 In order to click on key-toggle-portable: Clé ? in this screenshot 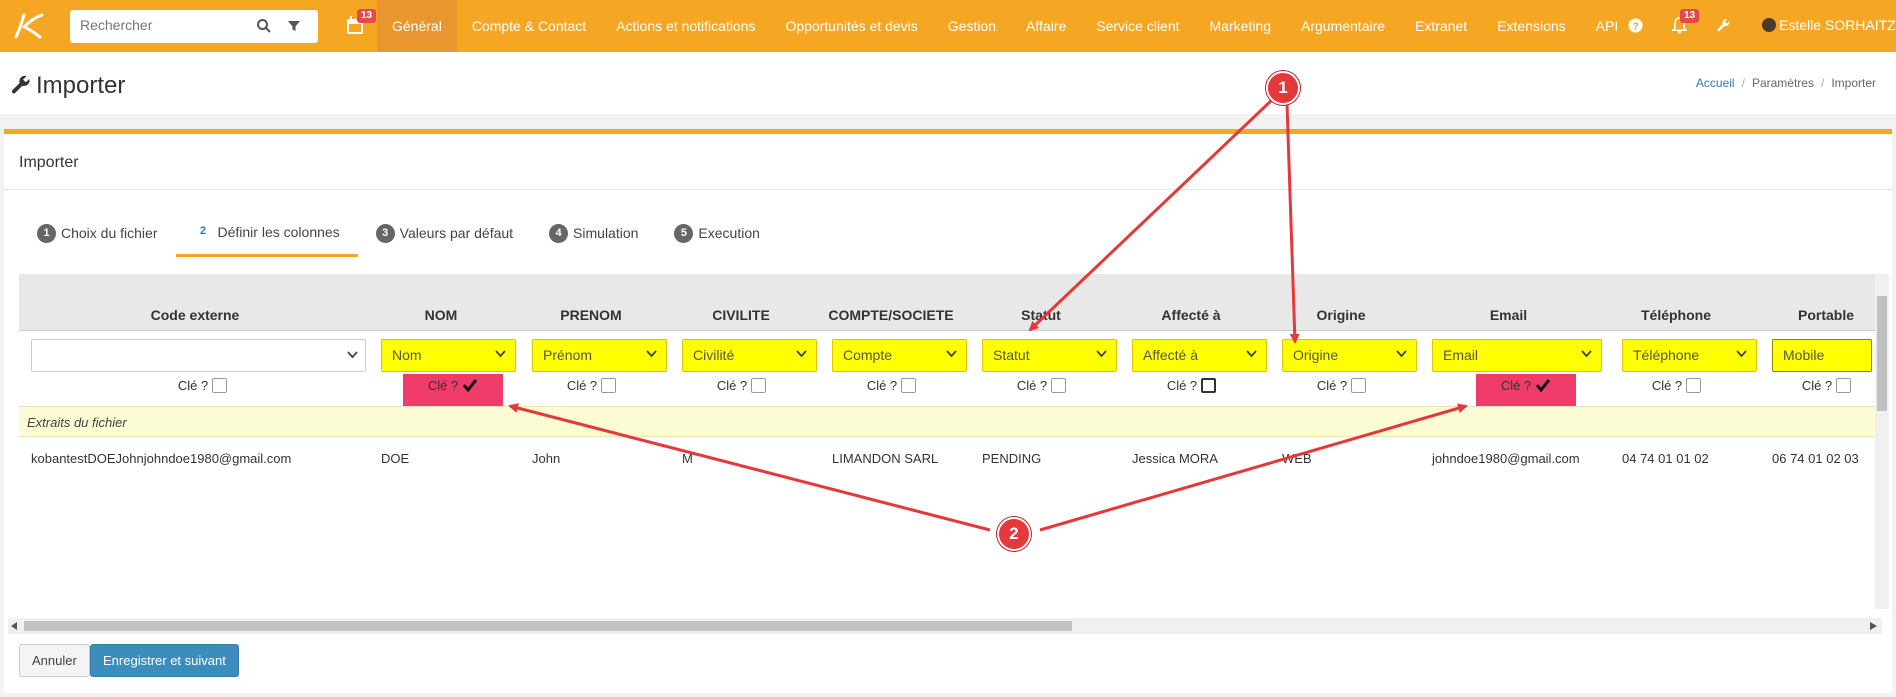, I will do `click(1826, 385)`.